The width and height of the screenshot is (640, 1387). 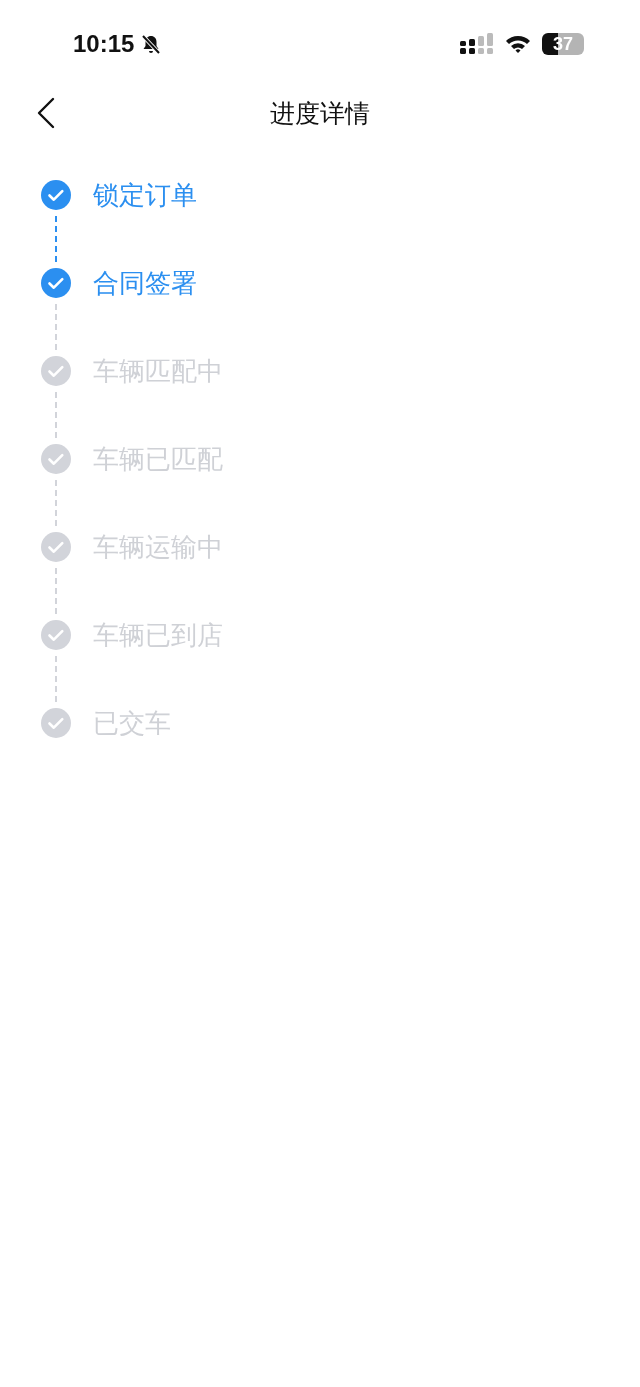 I want to click on step-label: 锁定订单, so click(x=145, y=195).